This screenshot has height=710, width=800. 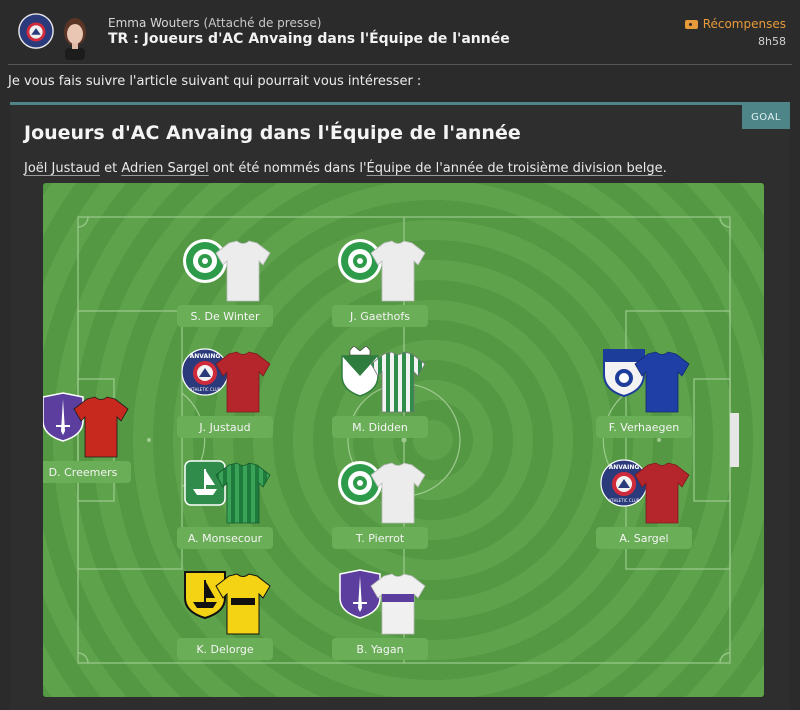 I want to click on player-name: D. Creemers, so click(x=87, y=472).